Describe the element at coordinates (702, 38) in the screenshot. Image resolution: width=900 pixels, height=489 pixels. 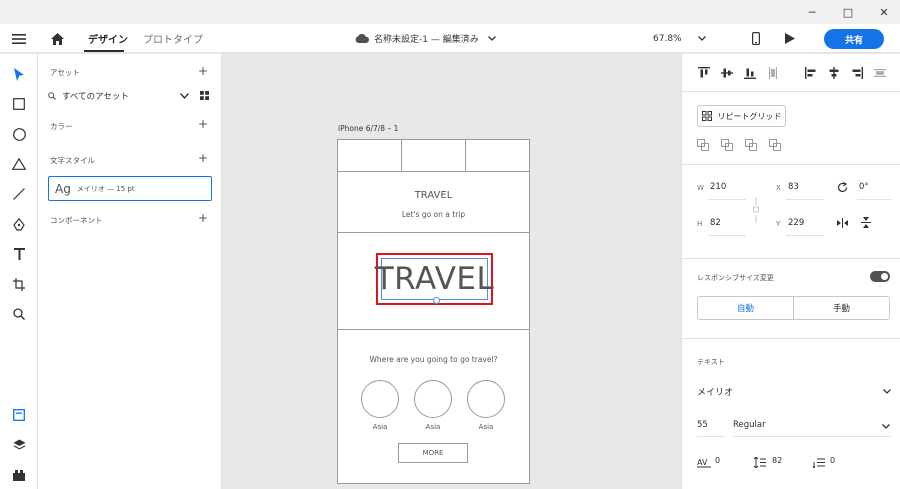
I see `zoom-chevron-down-icon` at that location.